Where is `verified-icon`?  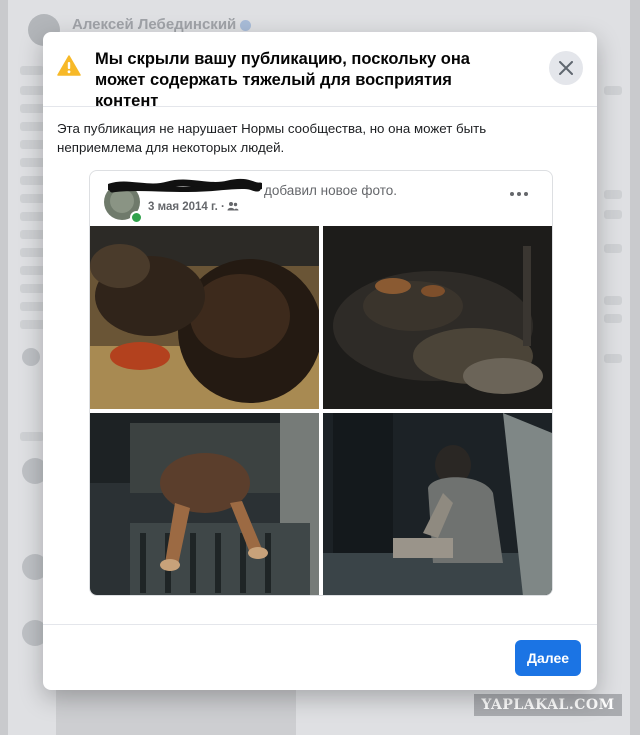
verified-icon is located at coordinates (246, 25).